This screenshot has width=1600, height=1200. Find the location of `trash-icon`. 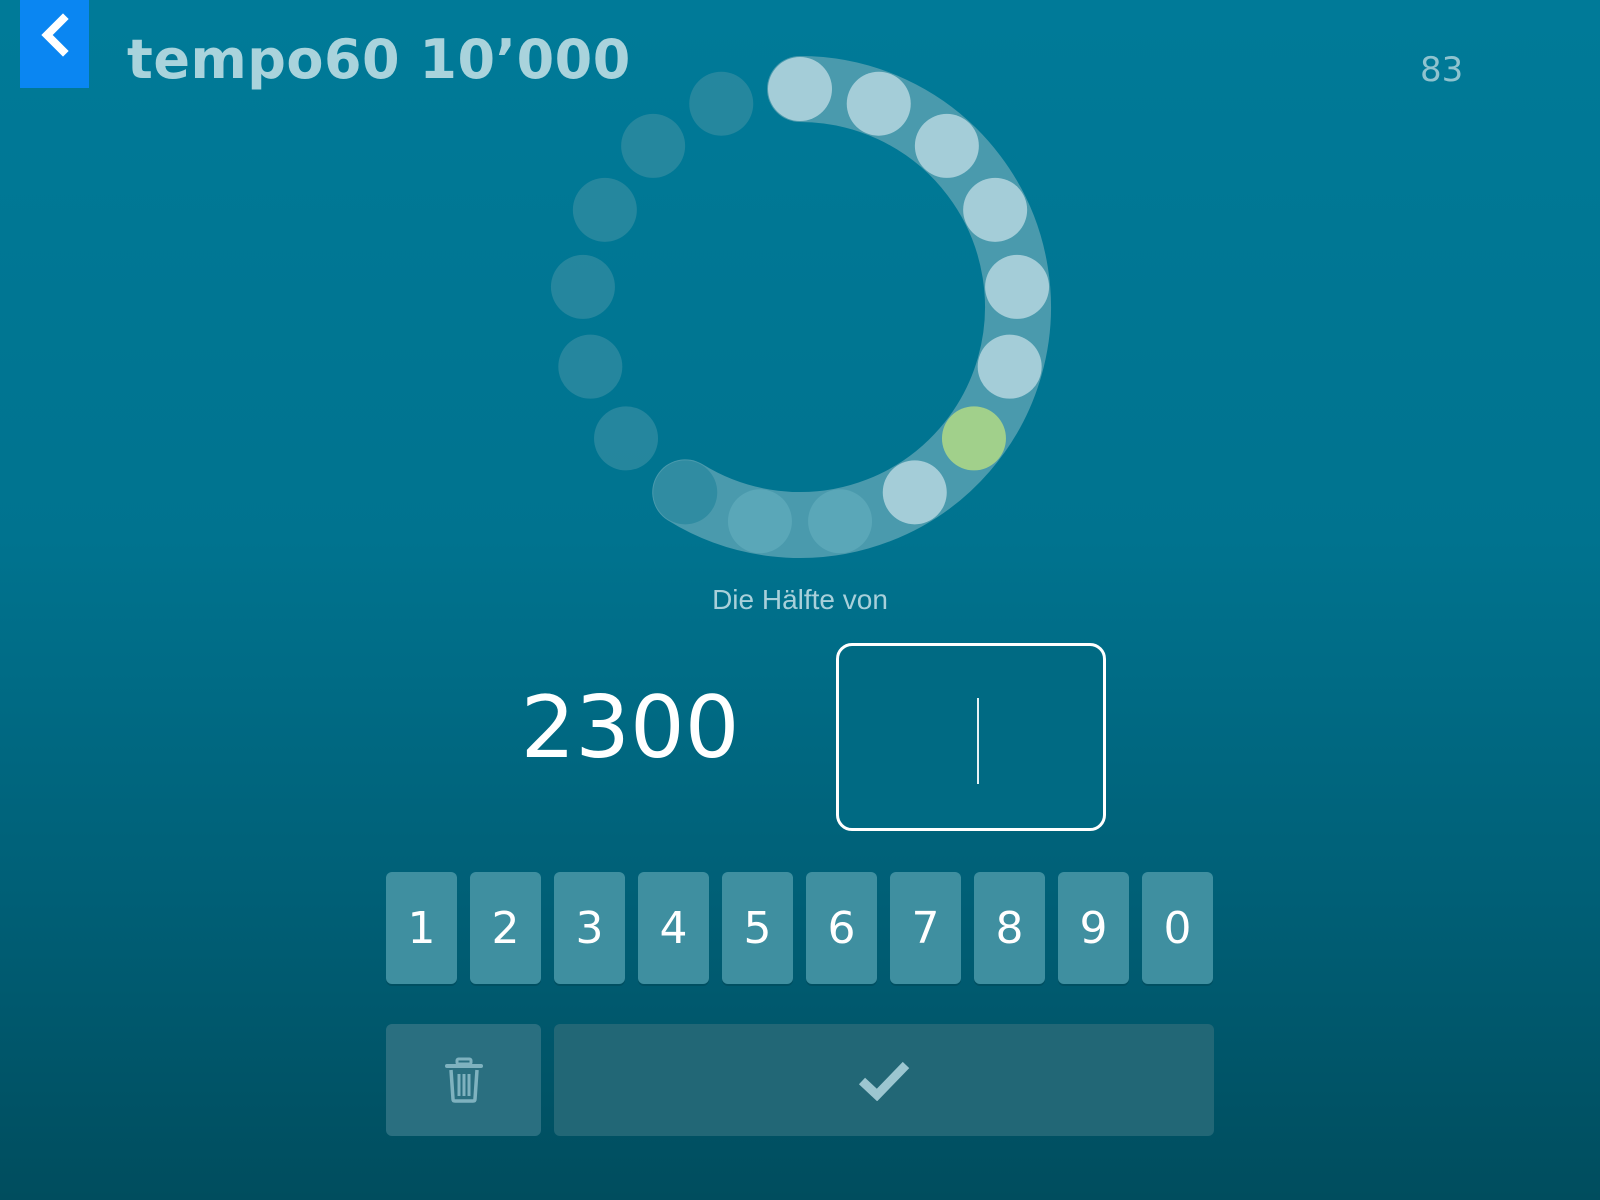

trash-icon is located at coordinates (463, 1080).